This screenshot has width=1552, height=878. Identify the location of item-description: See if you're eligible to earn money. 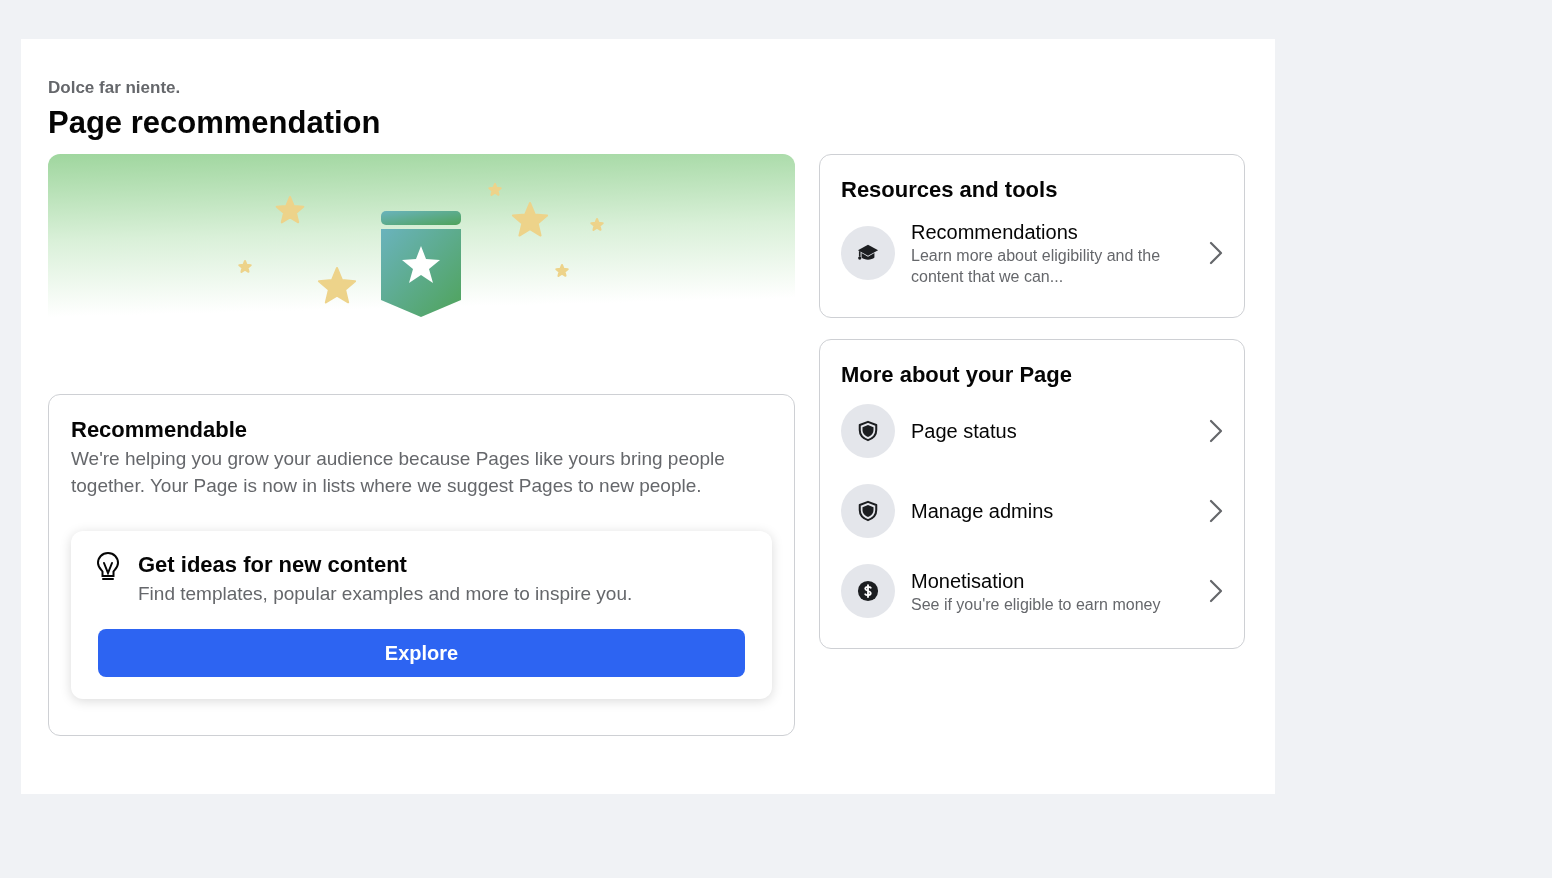
(1036, 604).